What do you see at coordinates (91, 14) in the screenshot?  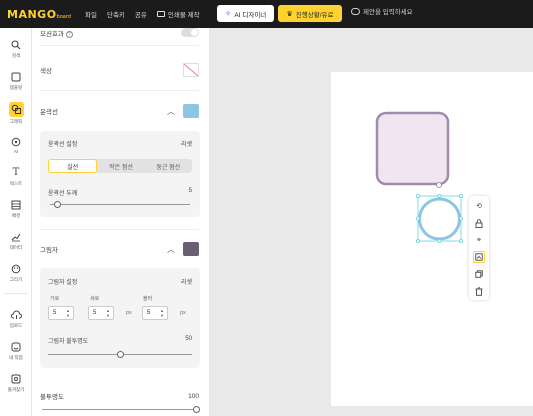 I see `menu-file: 파일` at bounding box center [91, 14].